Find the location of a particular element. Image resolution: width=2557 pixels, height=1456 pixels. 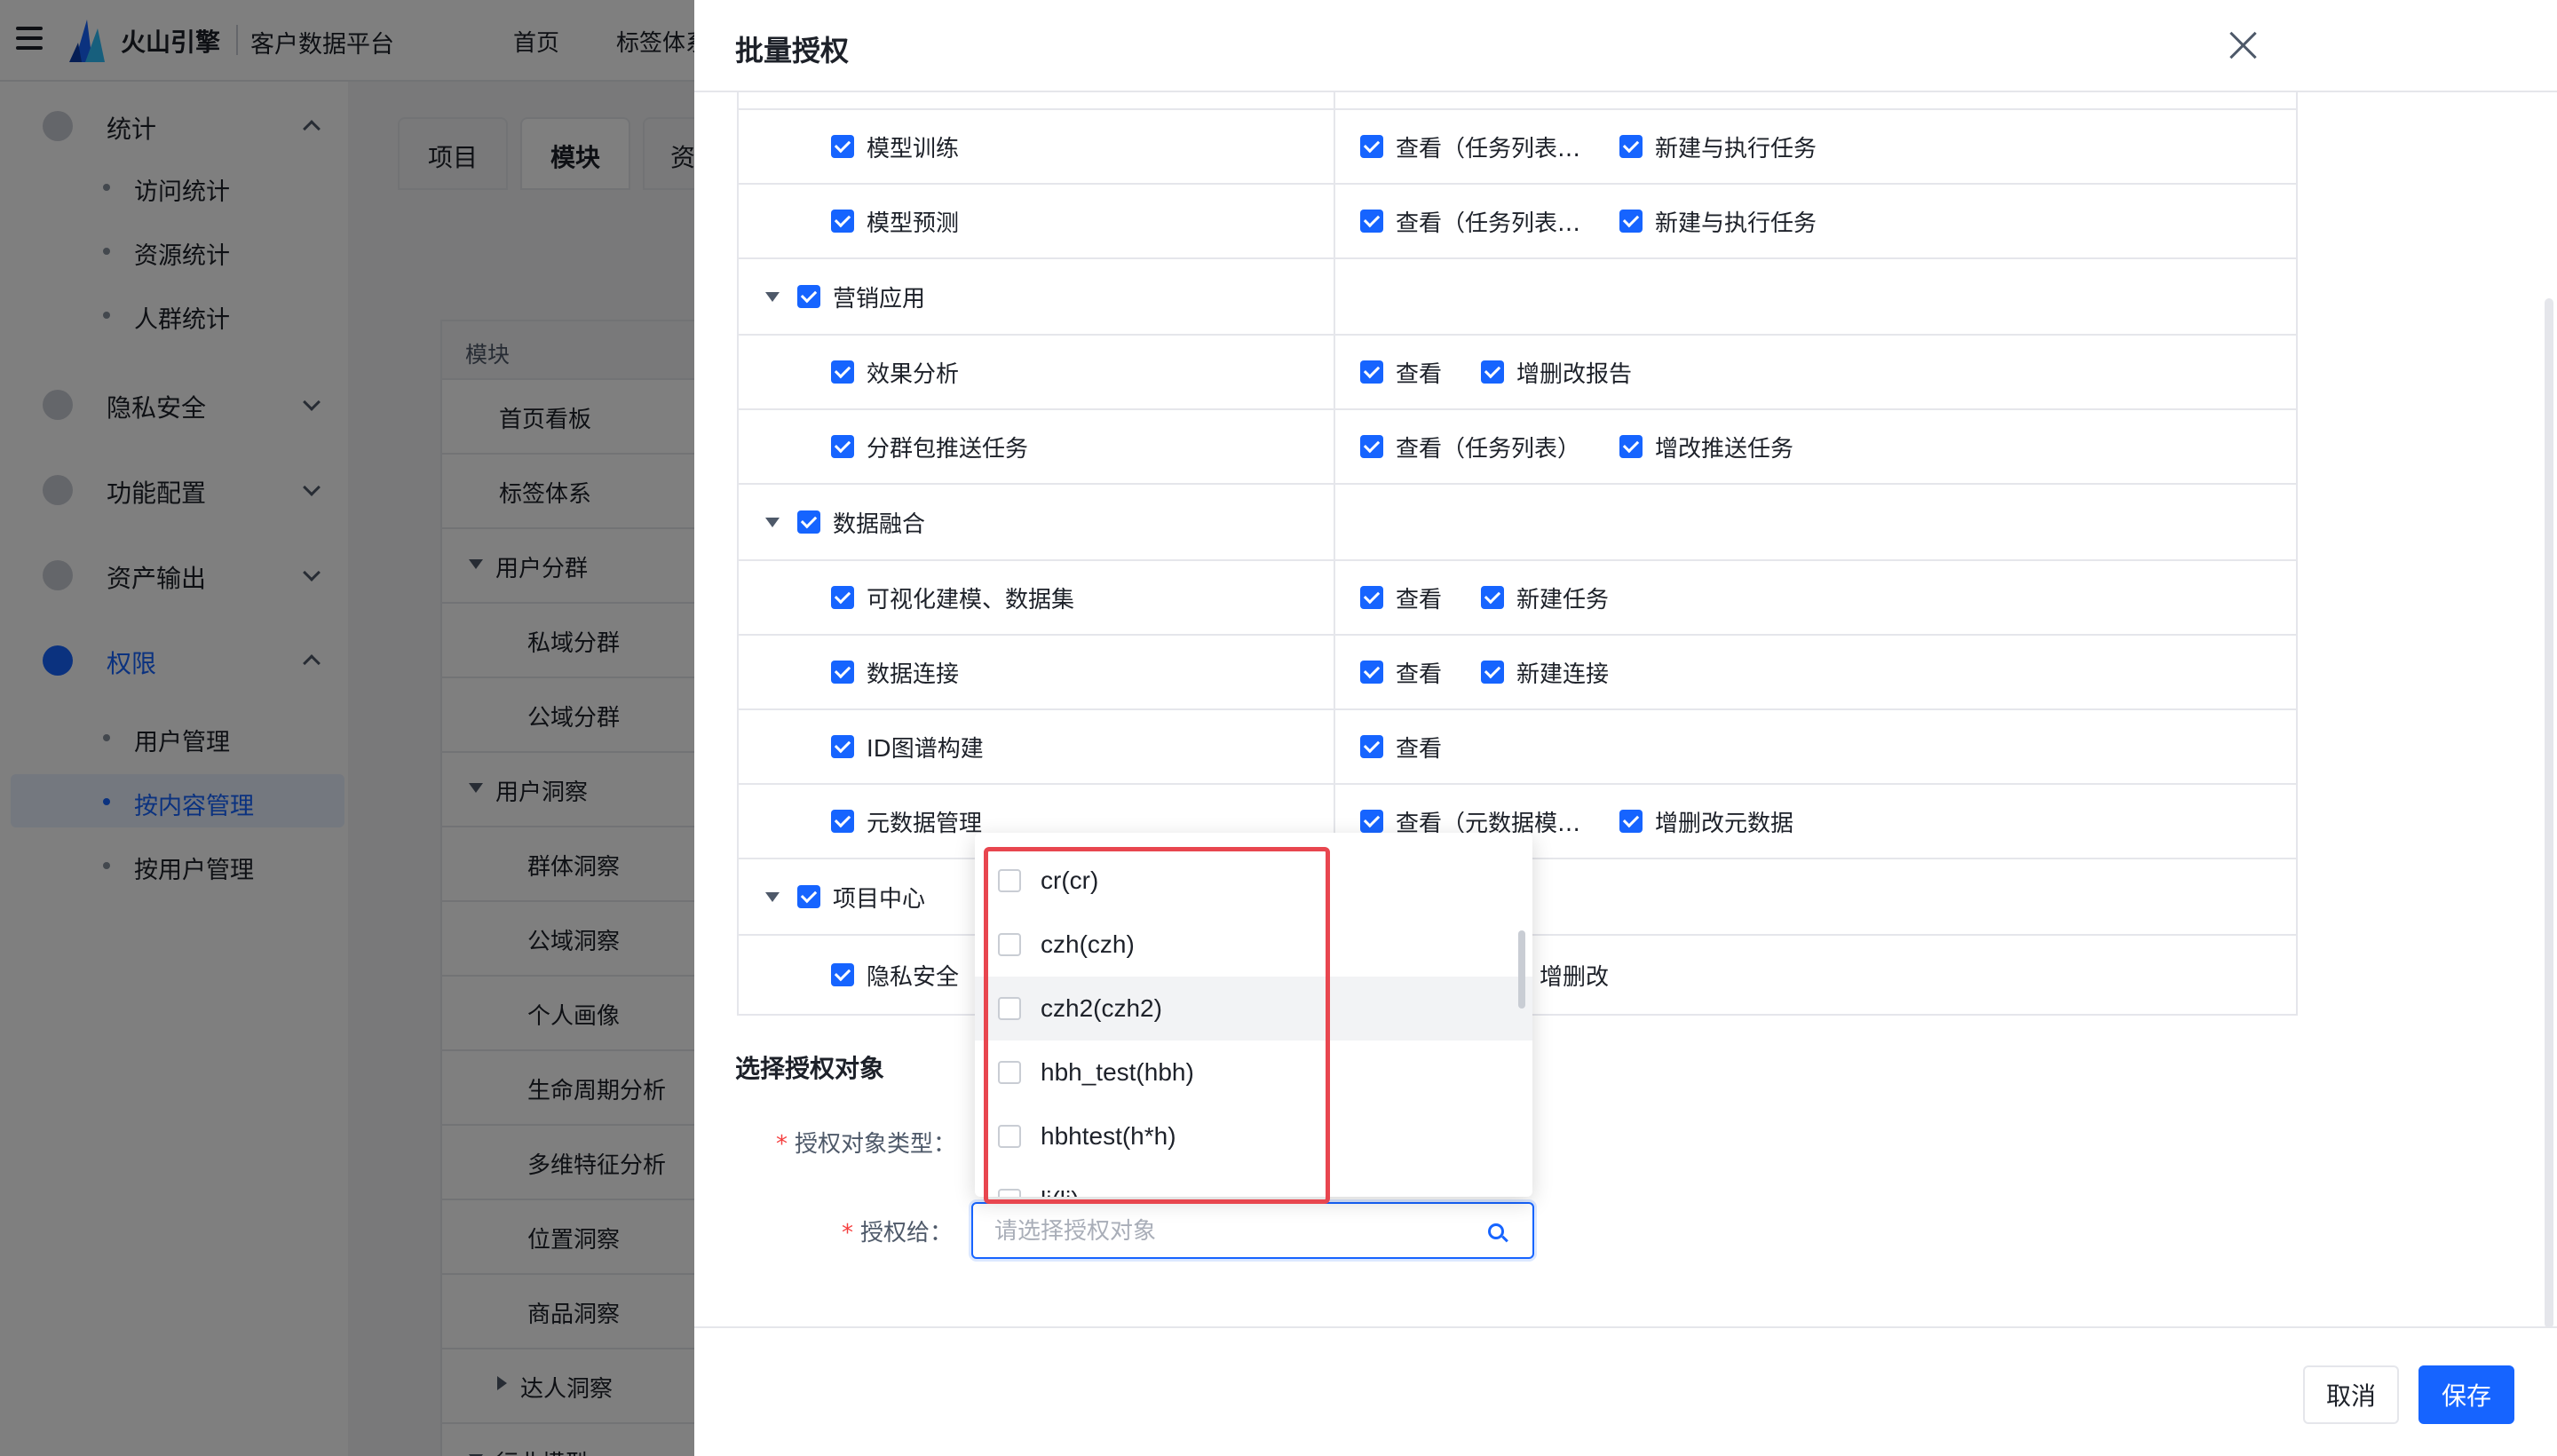

permission-name: 模型训练 is located at coordinates (913, 148).